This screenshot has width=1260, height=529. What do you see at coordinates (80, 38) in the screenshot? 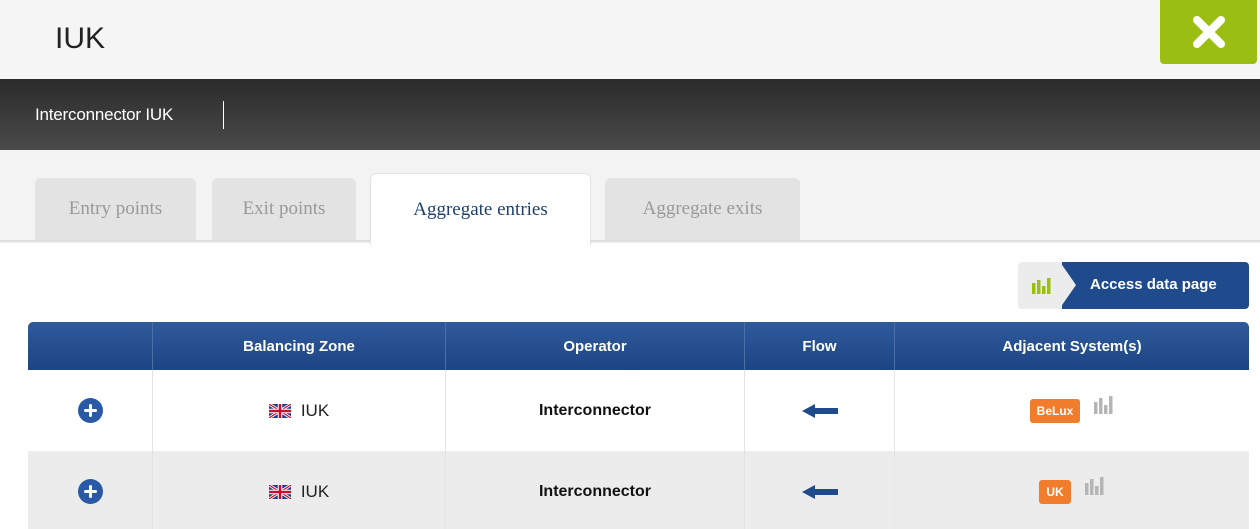
I see `page-title: IUK` at bounding box center [80, 38].